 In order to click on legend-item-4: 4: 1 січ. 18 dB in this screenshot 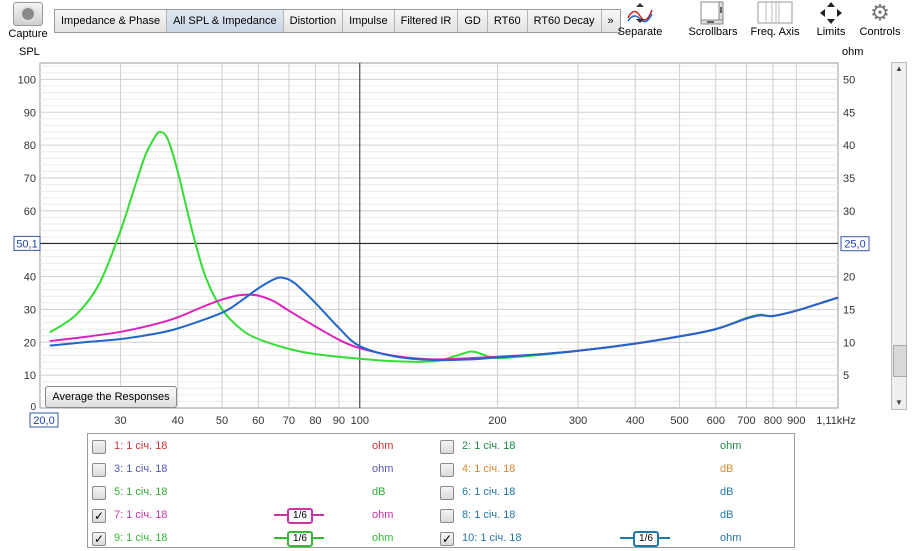, I will do `click(610, 469)`.